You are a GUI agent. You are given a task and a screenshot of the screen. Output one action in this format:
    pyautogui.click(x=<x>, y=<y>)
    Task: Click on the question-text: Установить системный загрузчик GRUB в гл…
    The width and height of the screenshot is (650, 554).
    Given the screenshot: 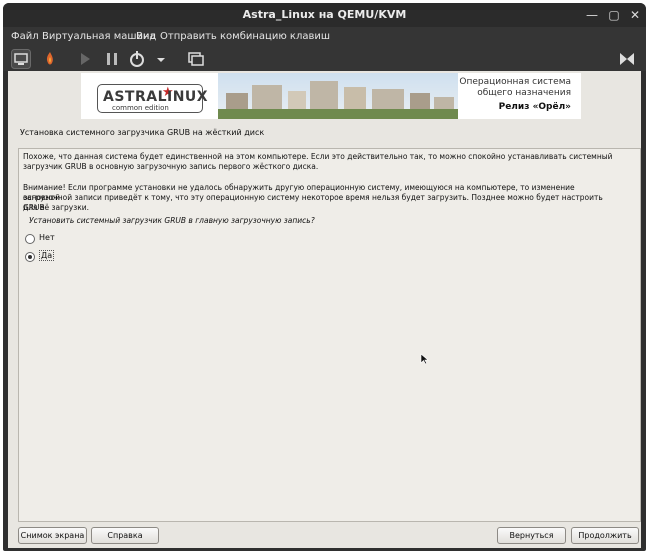 What is the action you would take?
    pyautogui.click(x=172, y=220)
    